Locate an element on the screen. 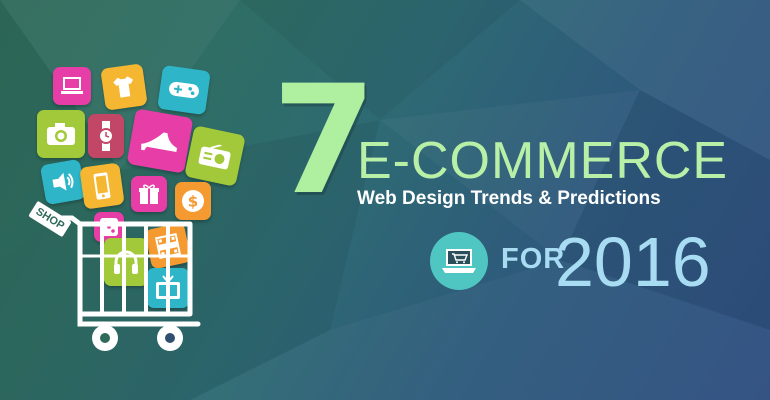 The width and height of the screenshot is (770, 400). year-label: 2016 is located at coordinates (633, 262).